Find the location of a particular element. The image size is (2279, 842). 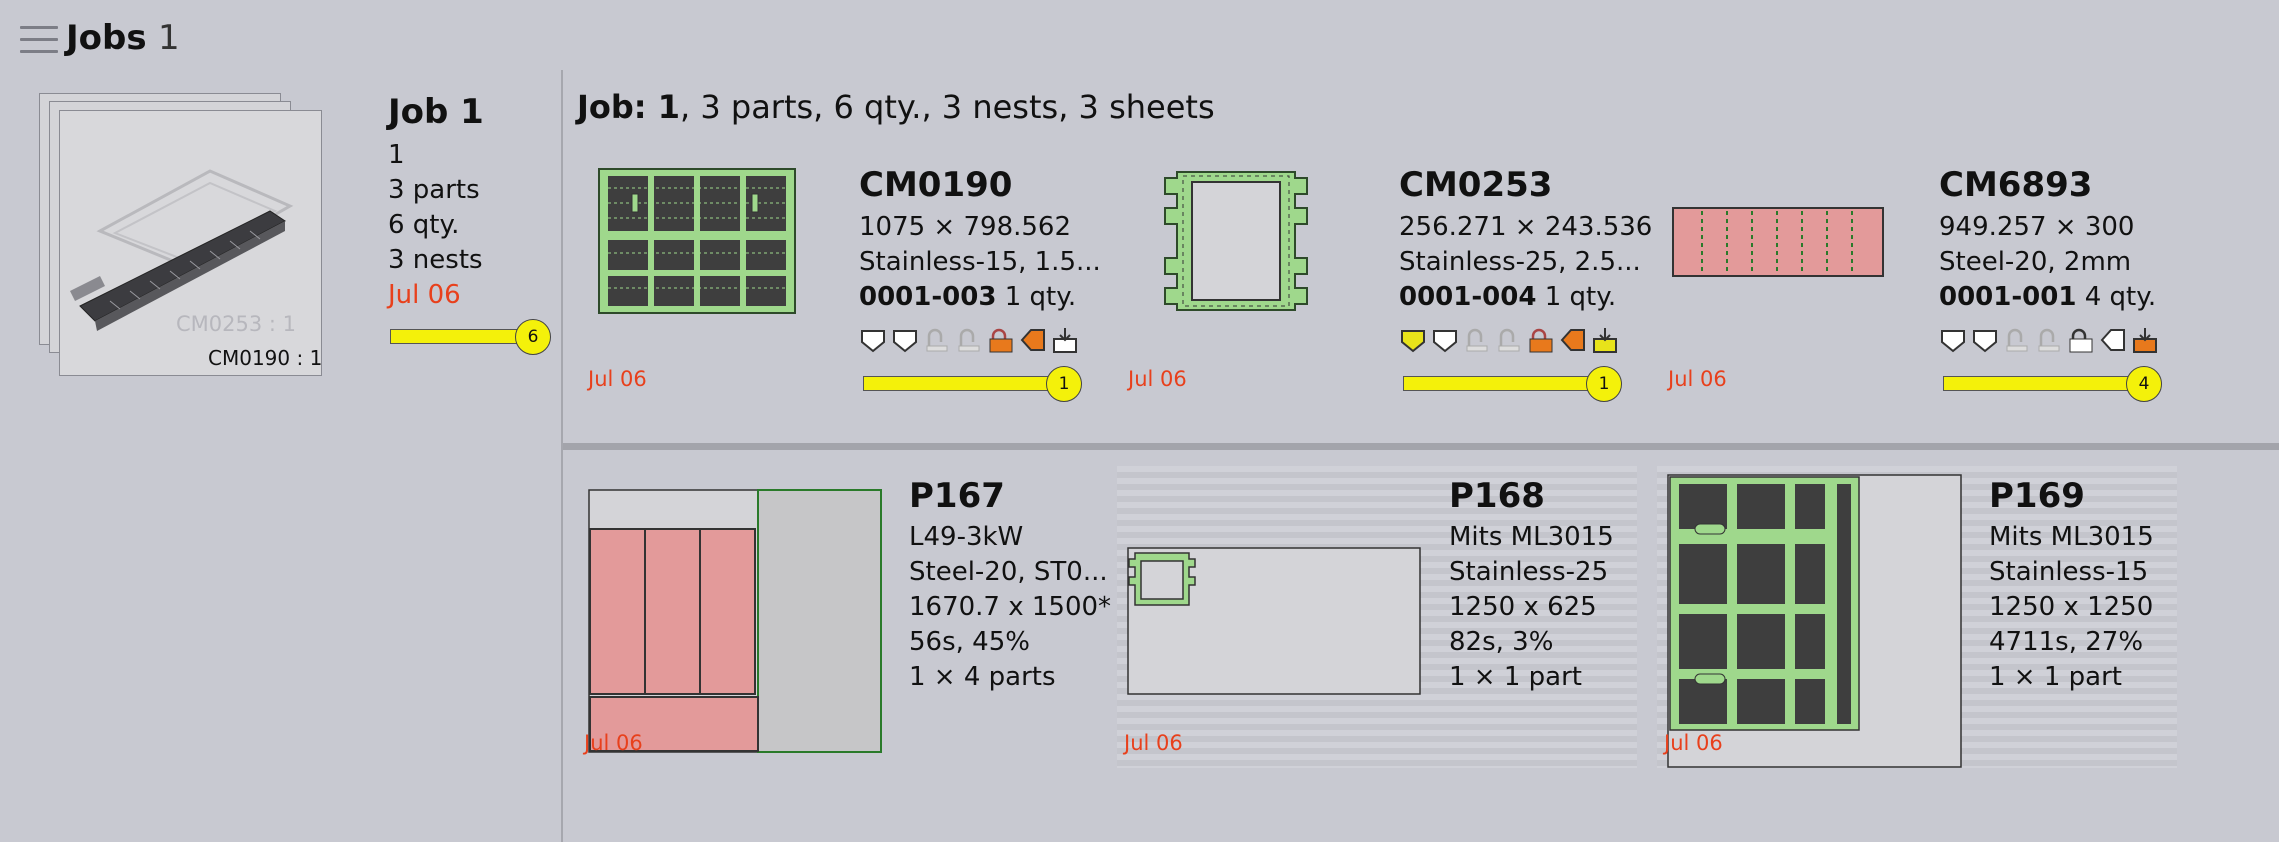

job-date: Jul 06 is located at coordinates (424, 295).